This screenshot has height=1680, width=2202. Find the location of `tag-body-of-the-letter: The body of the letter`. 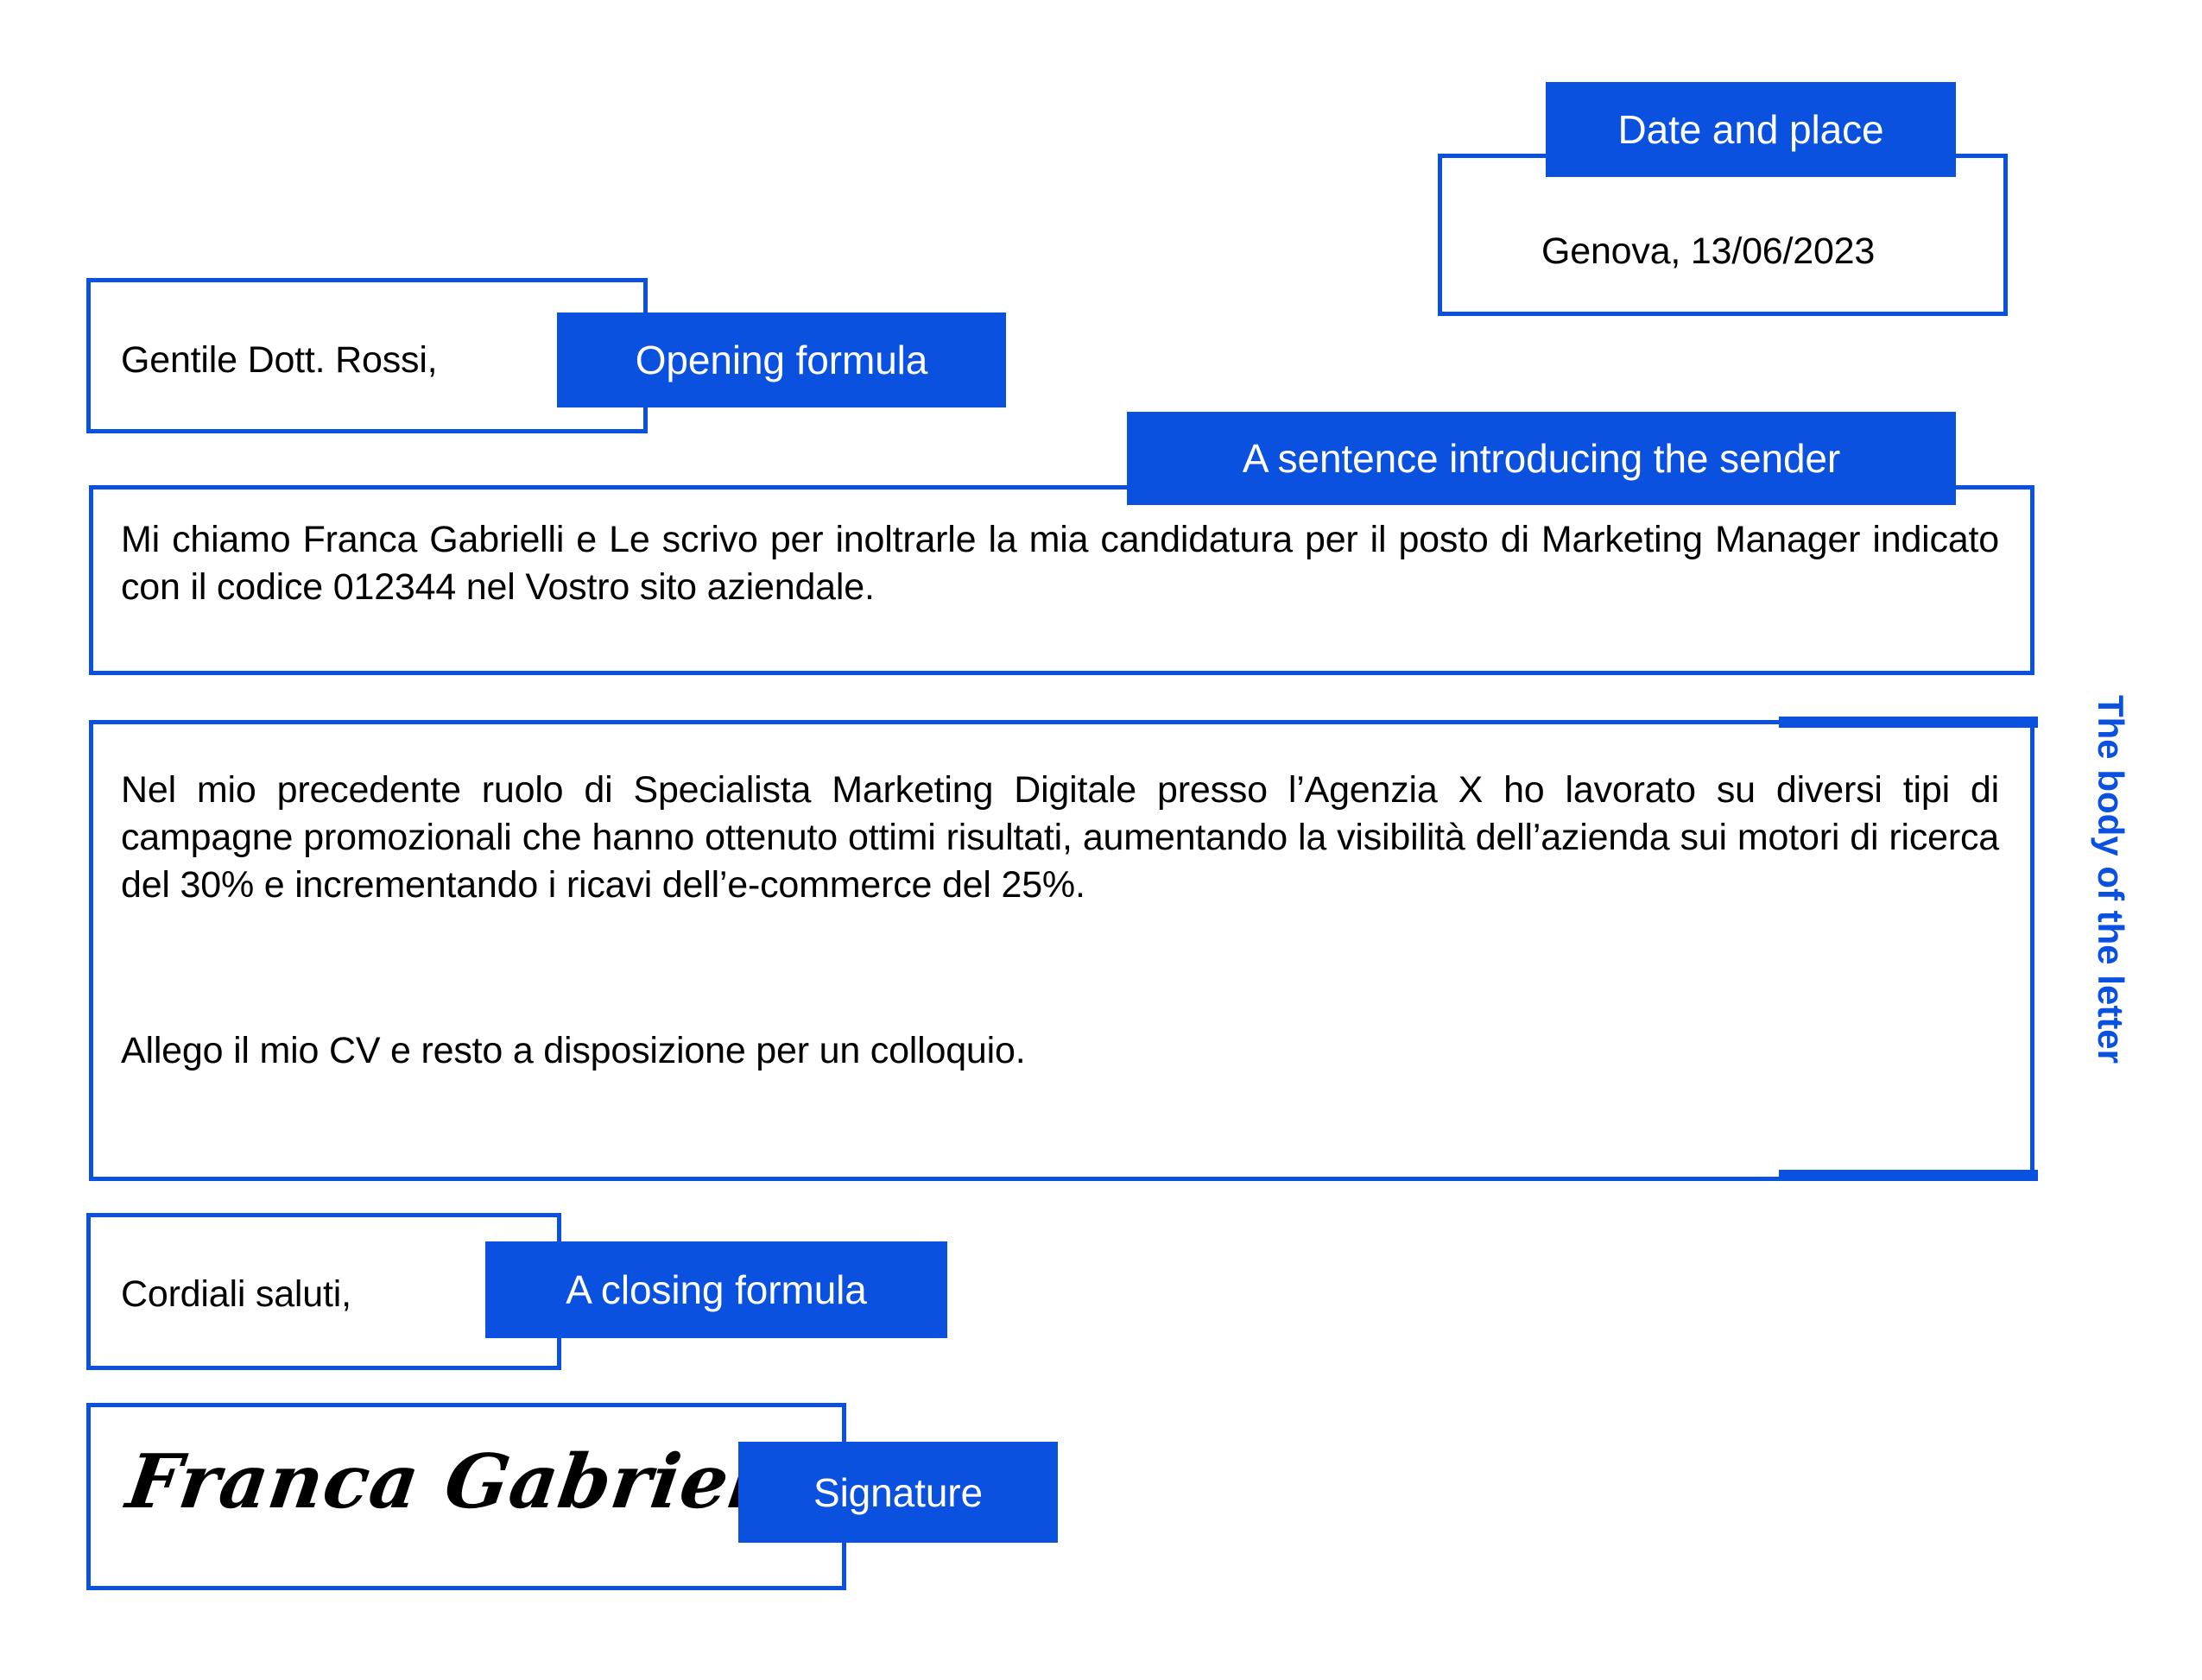

tag-body-of-the-letter: The body of the letter is located at coordinates (2111, 879).